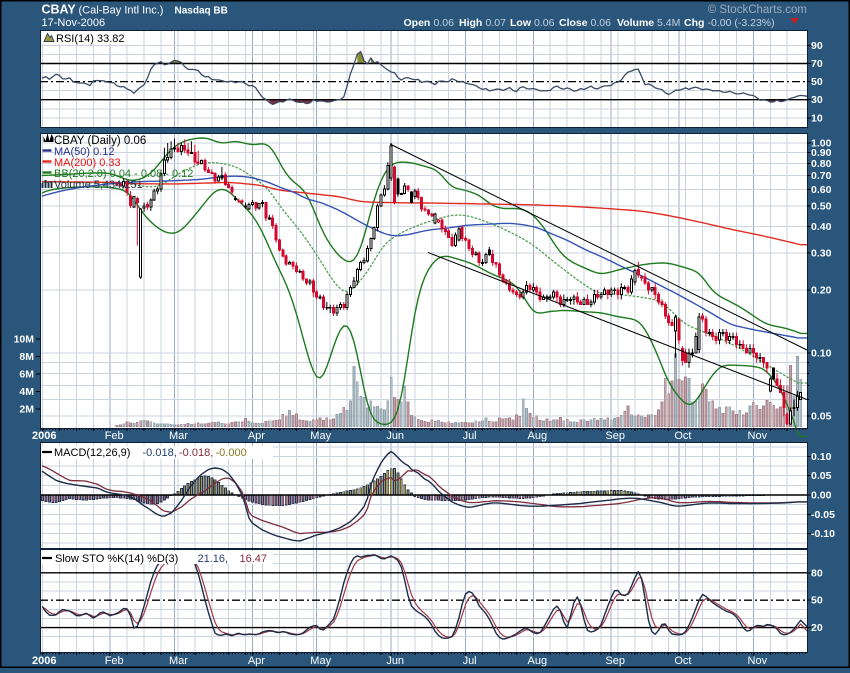 This screenshot has width=850, height=673. What do you see at coordinates (26, 357) in the screenshot?
I see `svg-text: 8M` at bounding box center [26, 357].